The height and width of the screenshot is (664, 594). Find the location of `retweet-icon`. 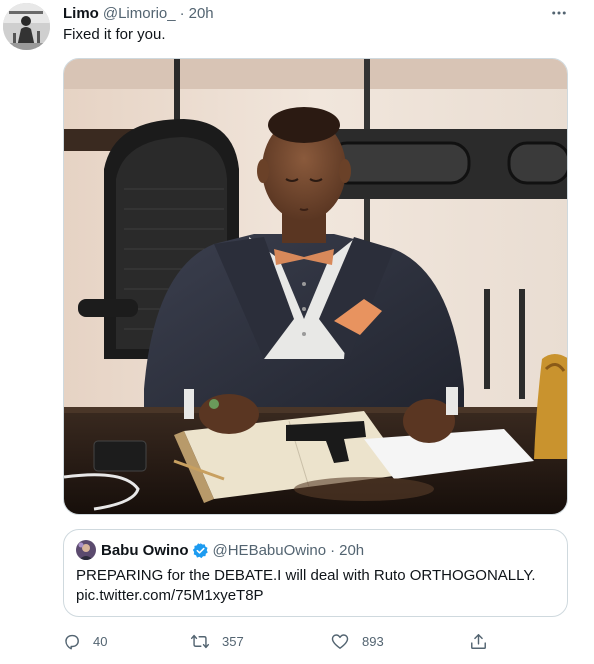

retweet-icon is located at coordinates (200, 641).